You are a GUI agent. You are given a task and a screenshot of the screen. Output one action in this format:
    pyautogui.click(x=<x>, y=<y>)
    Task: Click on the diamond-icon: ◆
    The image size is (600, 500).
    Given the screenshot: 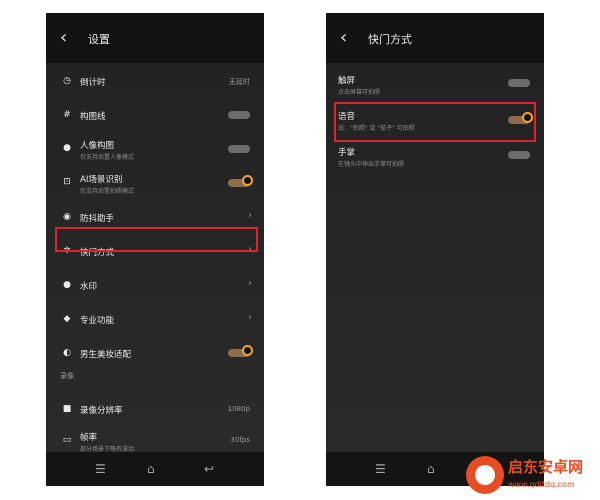 What is the action you would take?
    pyautogui.click(x=67, y=319)
    